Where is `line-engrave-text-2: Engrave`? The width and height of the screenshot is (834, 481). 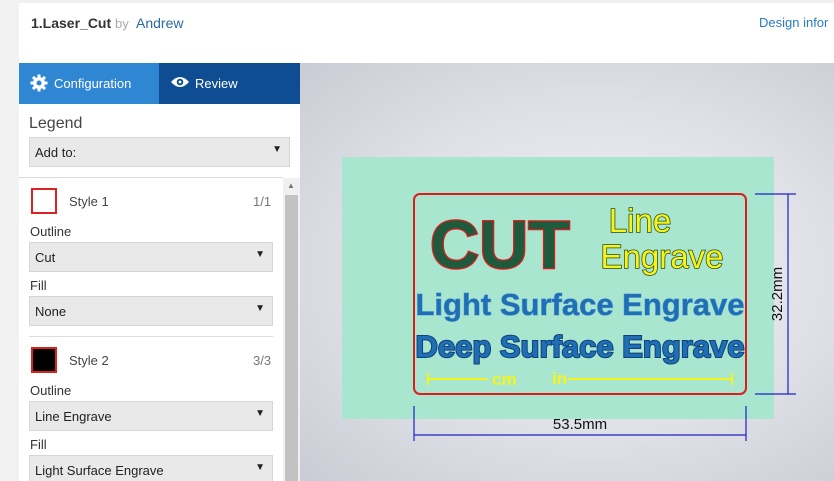
line-engrave-text-2: Engrave is located at coordinates (662, 256).